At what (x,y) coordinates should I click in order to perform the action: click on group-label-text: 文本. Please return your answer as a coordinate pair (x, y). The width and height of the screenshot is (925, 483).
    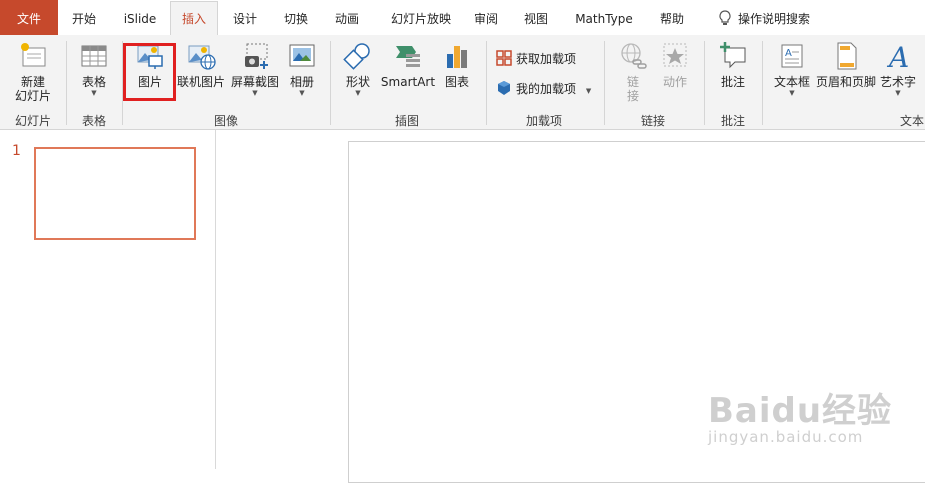
    Looking at the image, I should click on (912, 121).